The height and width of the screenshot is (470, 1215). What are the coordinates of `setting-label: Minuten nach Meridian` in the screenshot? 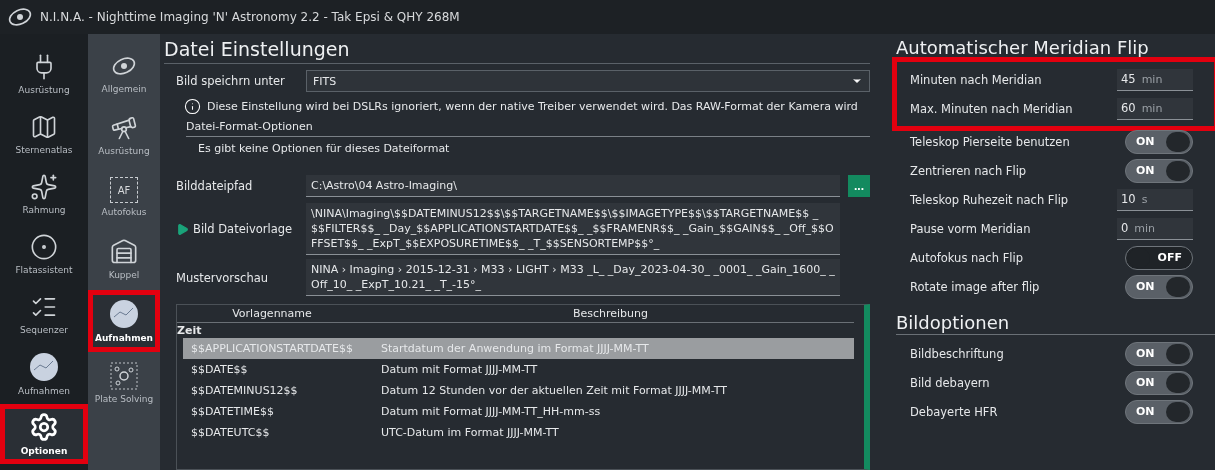 It's located at (976, 79).